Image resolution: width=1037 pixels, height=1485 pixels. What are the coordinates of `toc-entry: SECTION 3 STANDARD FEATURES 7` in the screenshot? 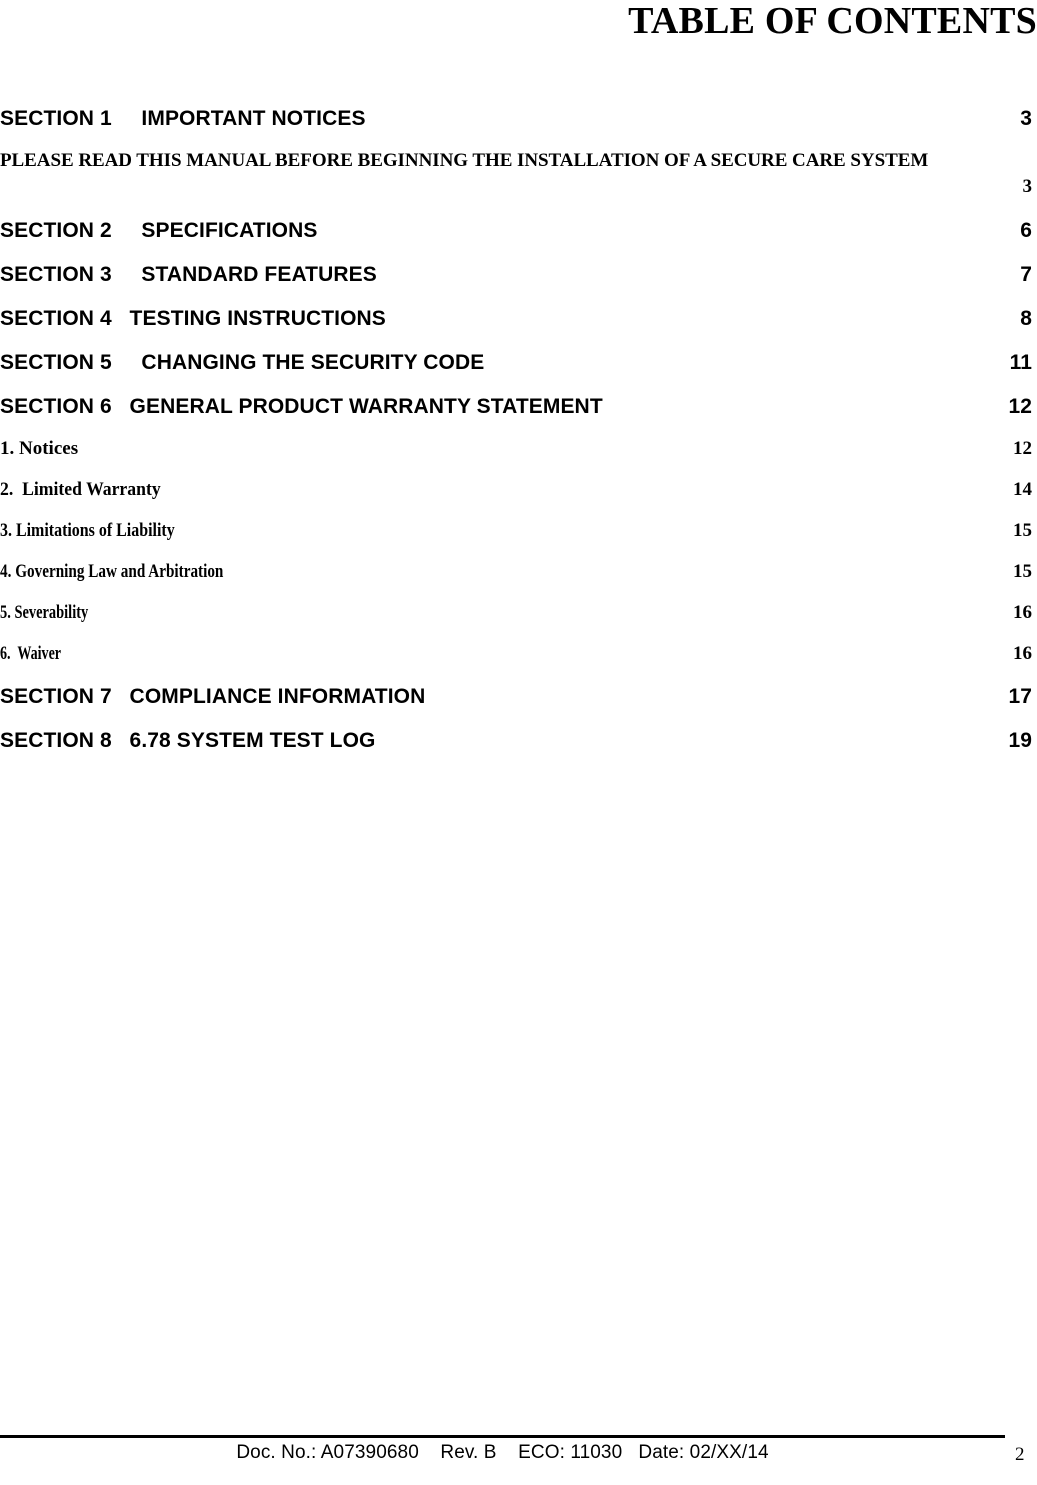 It's located at (518, 266).